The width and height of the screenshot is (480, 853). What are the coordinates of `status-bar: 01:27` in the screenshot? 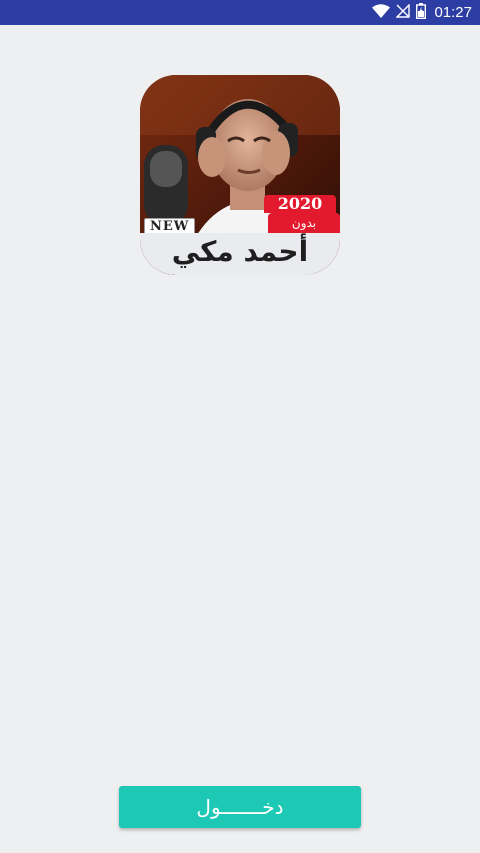 It's located at (240, 12).